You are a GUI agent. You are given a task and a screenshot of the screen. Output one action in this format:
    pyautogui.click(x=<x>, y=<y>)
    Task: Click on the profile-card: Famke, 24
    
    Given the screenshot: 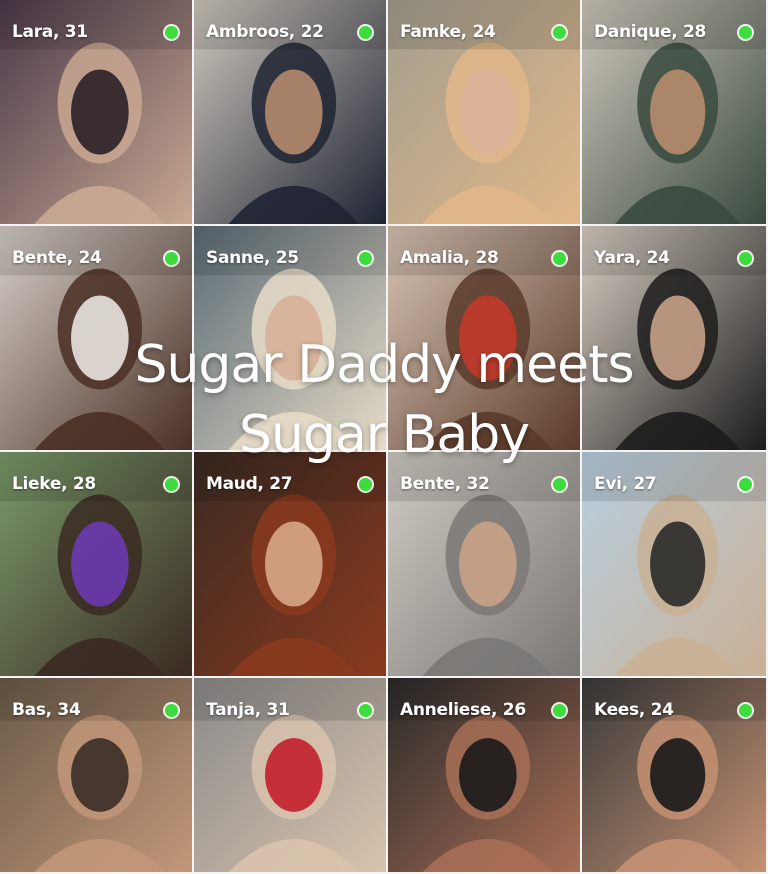 What is the action you would take?
    pyautogui.click(x=485, y=113)
    